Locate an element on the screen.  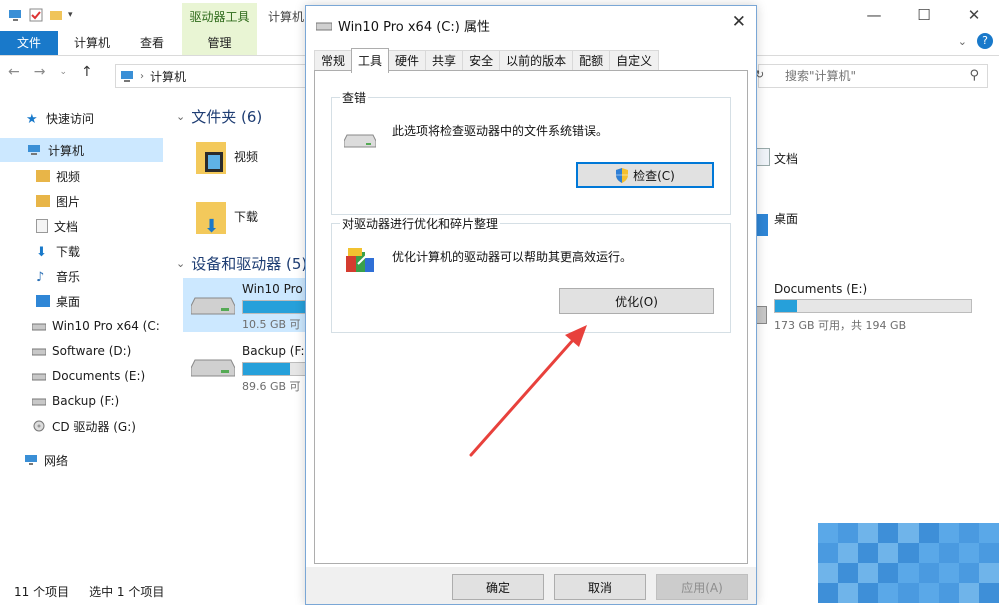
drive-tile-c: Win10 Pro 10.5 GB 可 is located at coordinates (246, 305).